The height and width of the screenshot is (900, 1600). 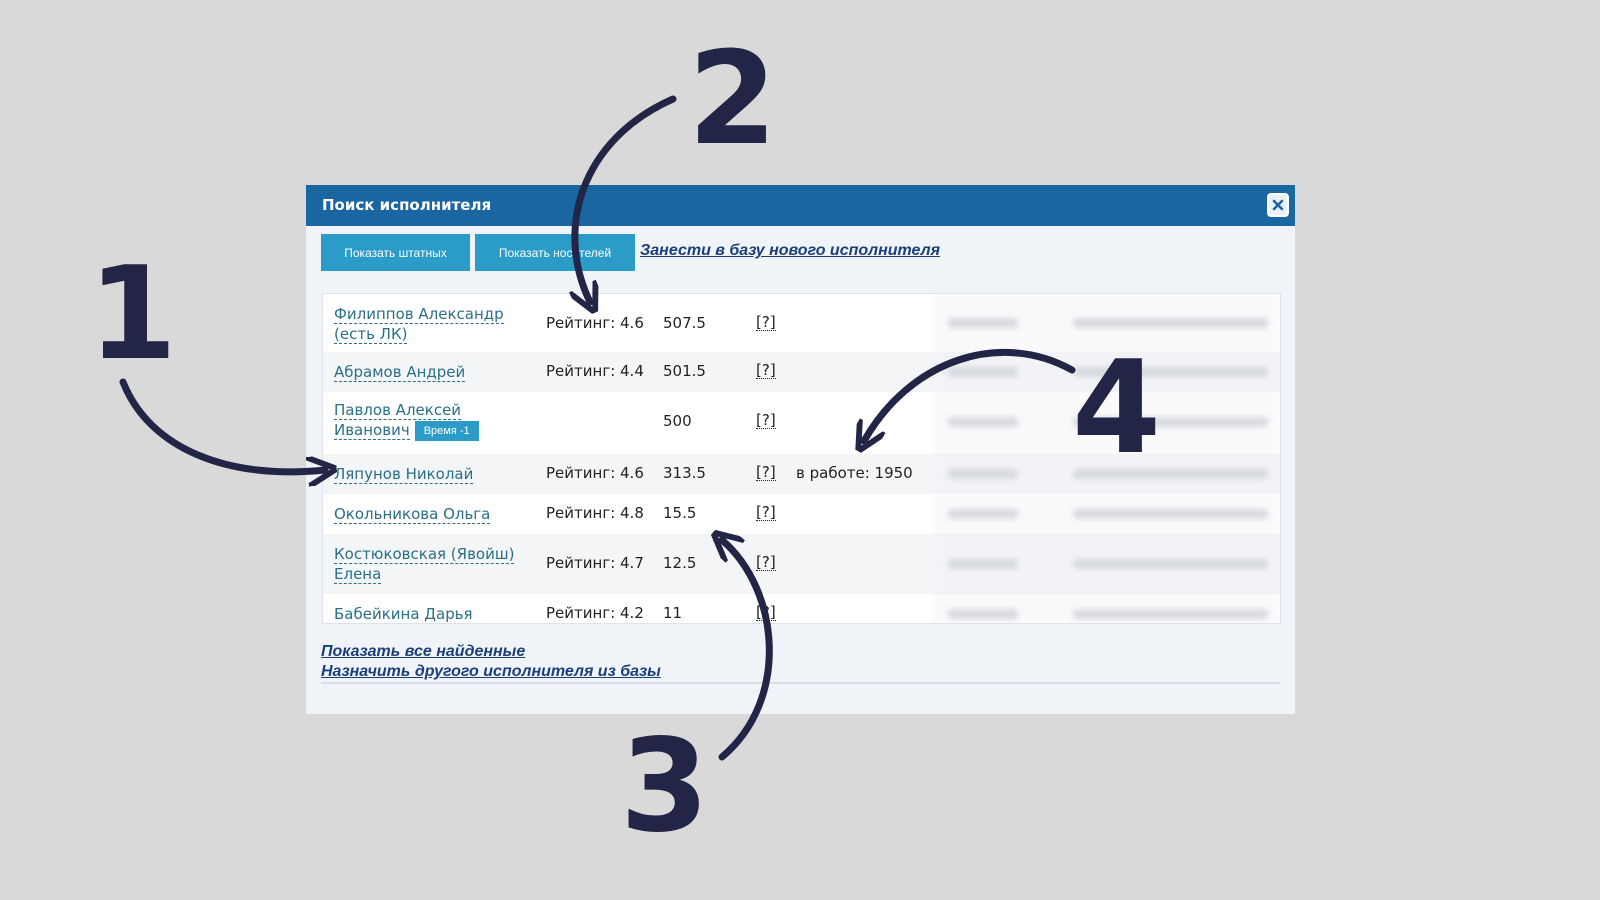 I want to click on rating: Рейтинг: 4.7, so click(x=595, y=563).